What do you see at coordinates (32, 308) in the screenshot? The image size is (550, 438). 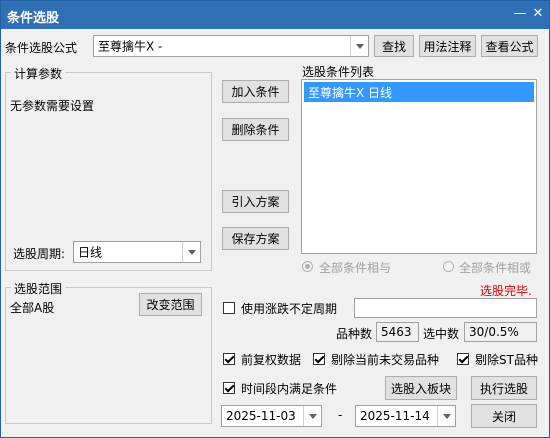 I see `scope-value: 全部A股` at bounding box center [32, 308].